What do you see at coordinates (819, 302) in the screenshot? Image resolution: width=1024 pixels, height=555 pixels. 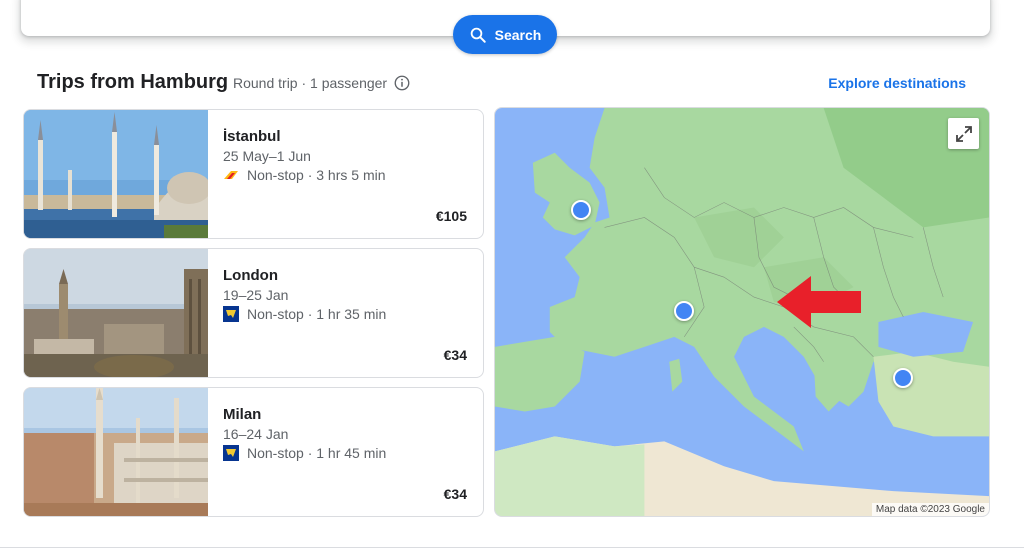 I see `red-arrow-icon` at bounding box center [819, 302].